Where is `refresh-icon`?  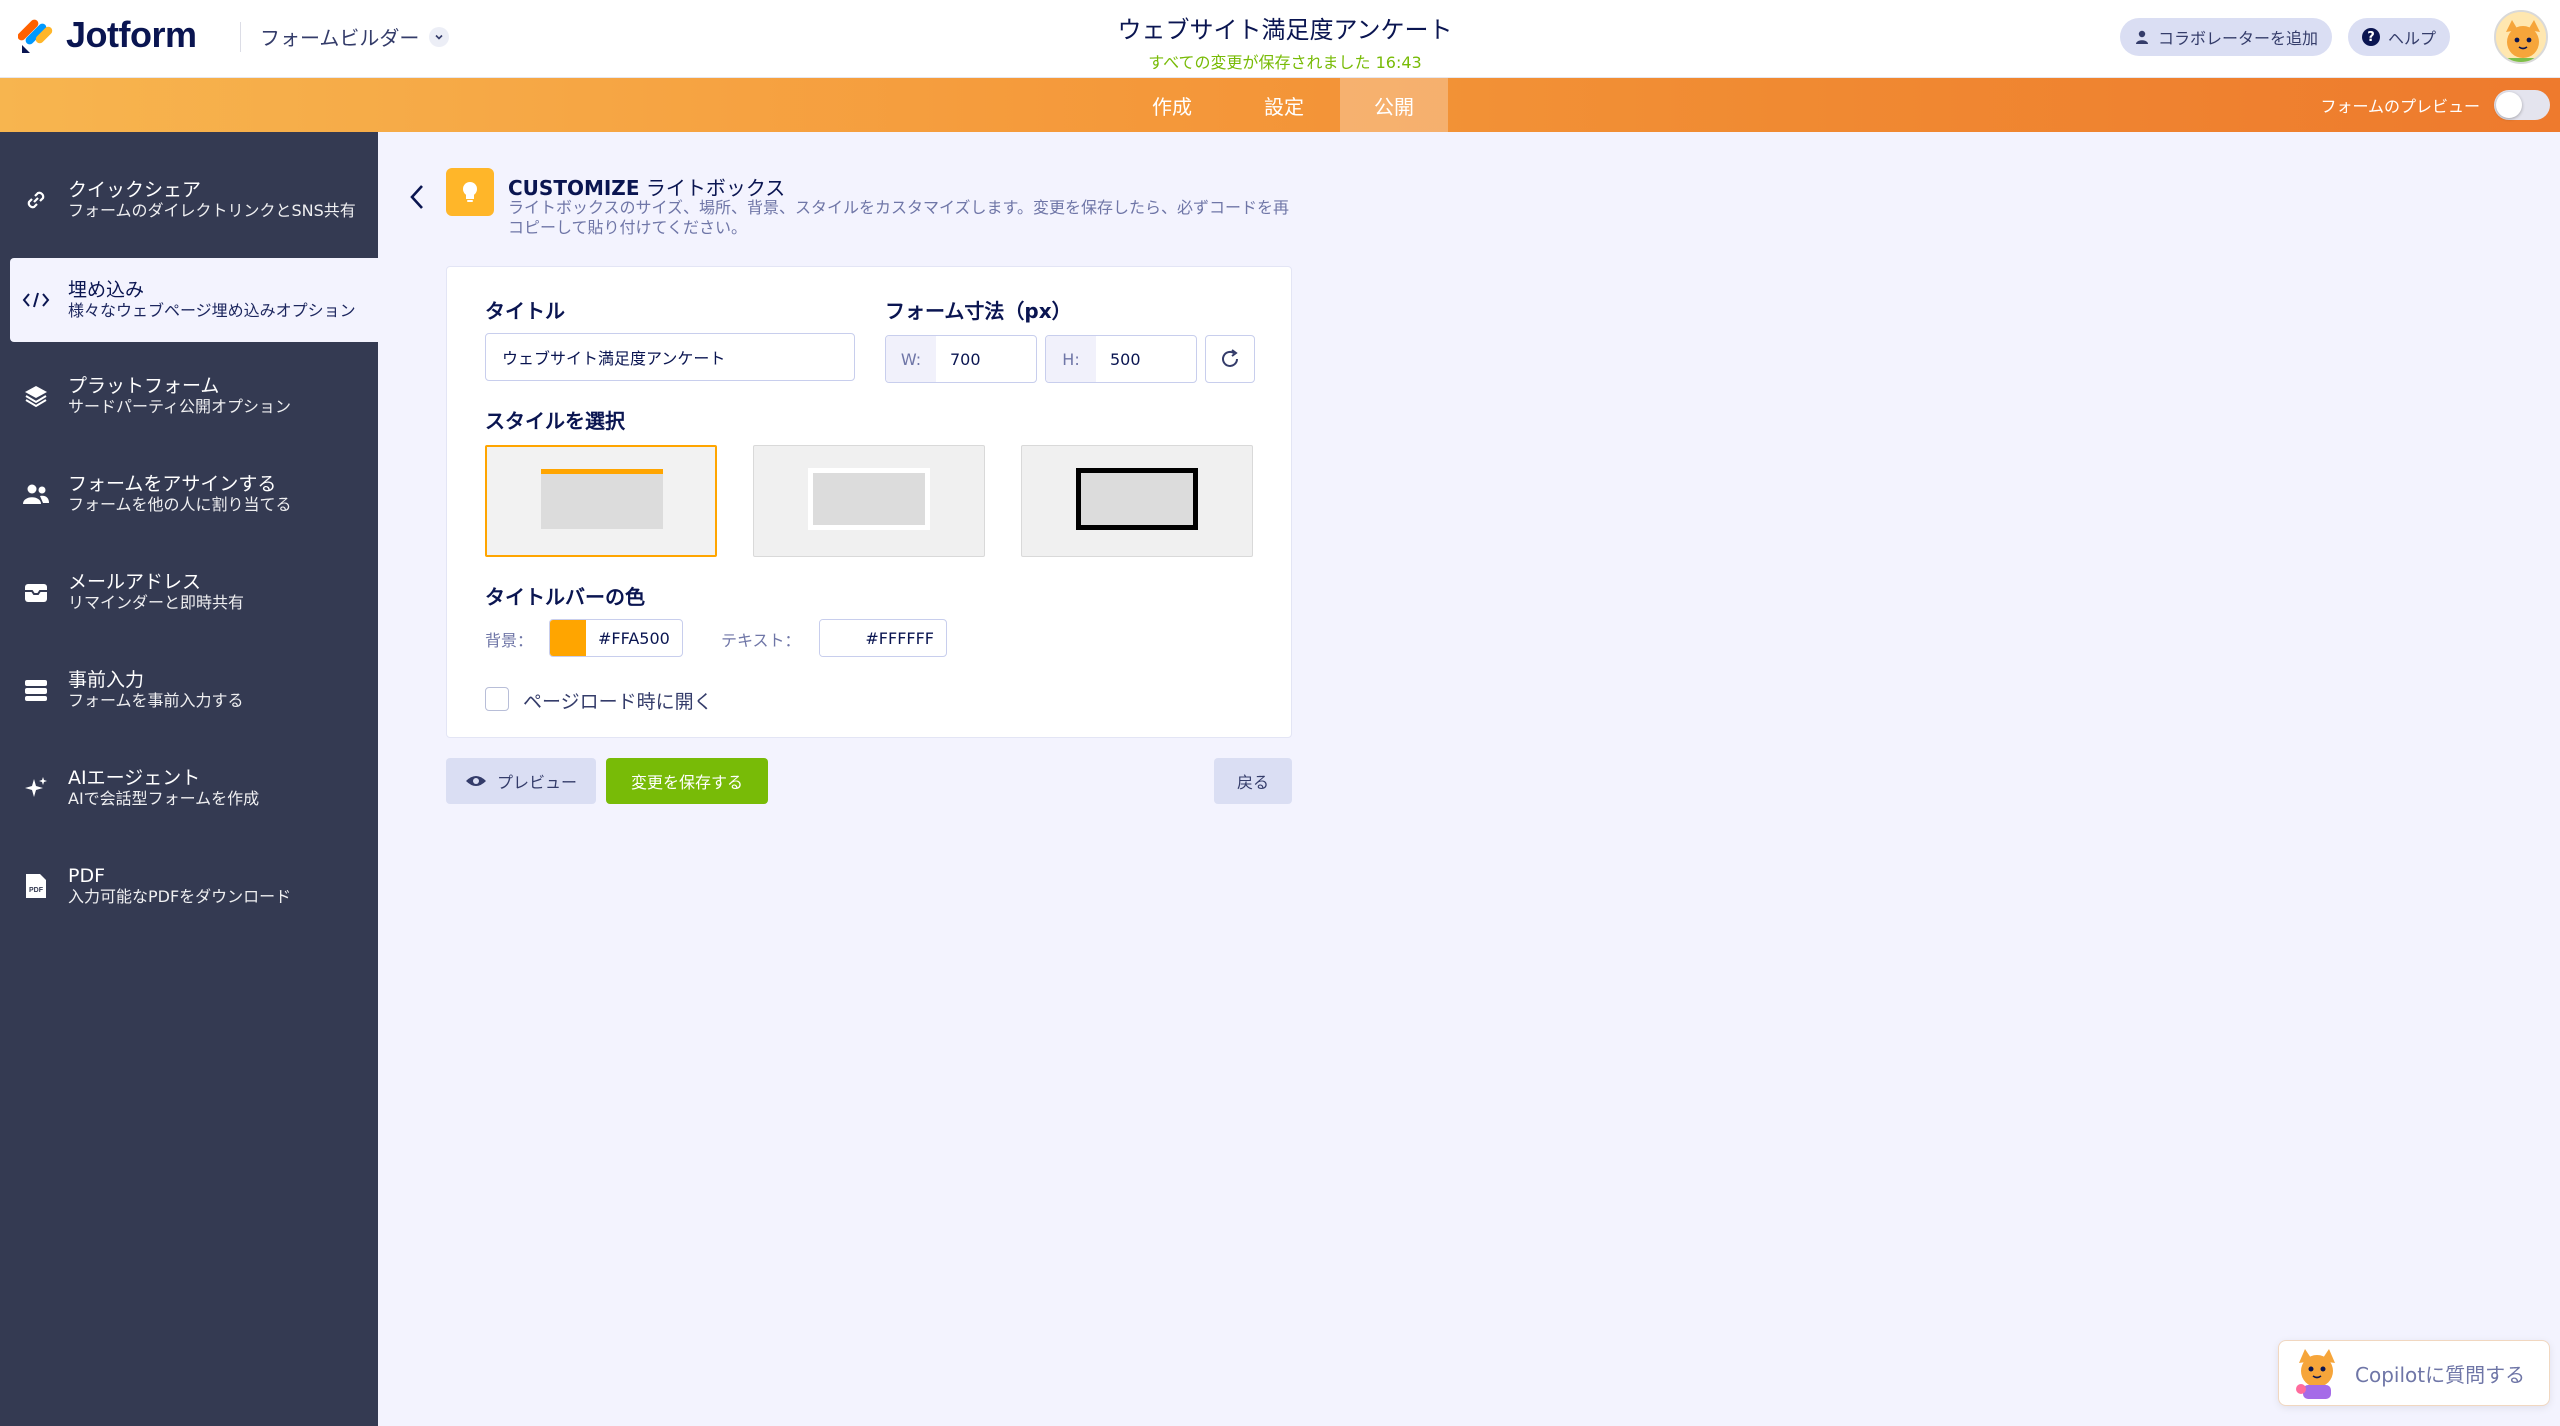
refresh-icon is located at coordinates (1230, 358).